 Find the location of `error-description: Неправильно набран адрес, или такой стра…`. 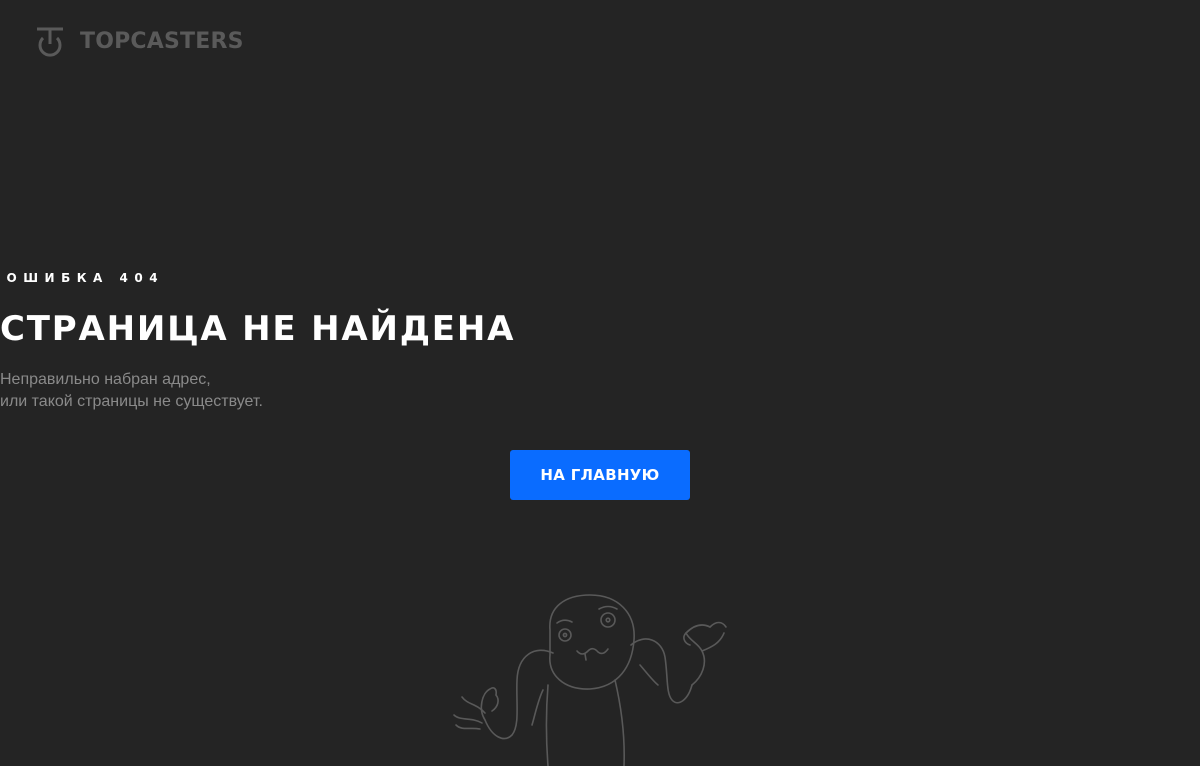

error-description: Неправильно набран адрес, или такой стра… is located at coordinates (600, 391).